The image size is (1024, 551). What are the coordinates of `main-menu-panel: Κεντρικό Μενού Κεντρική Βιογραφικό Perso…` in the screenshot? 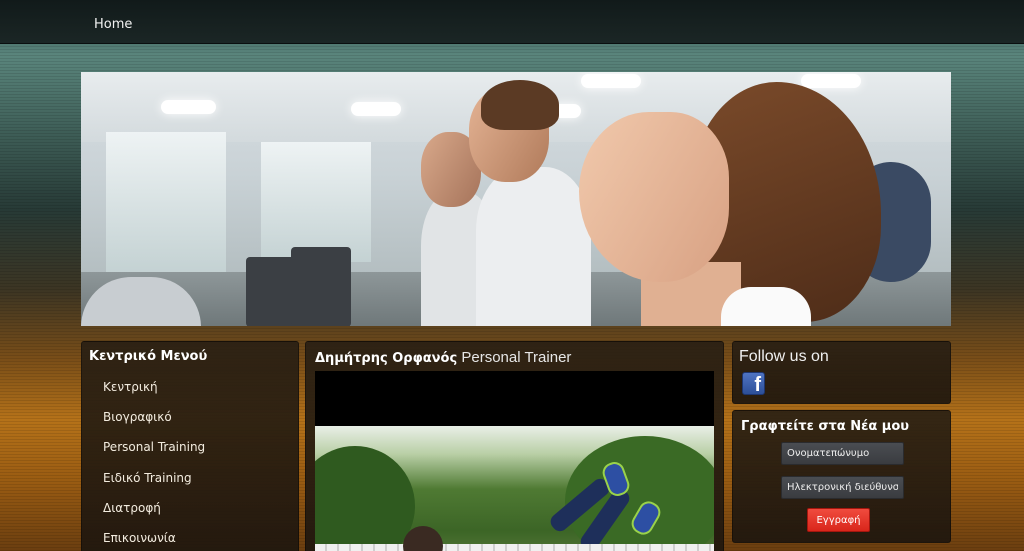 It's located at (190, 446).